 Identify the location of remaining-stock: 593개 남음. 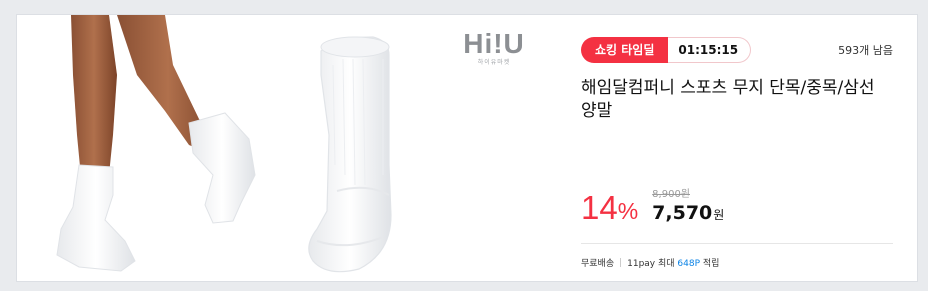
(865, 50).